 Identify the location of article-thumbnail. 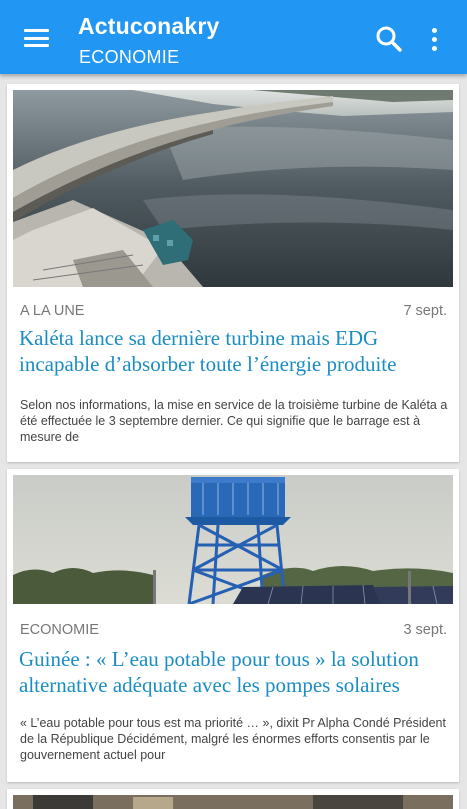
(233, 802).